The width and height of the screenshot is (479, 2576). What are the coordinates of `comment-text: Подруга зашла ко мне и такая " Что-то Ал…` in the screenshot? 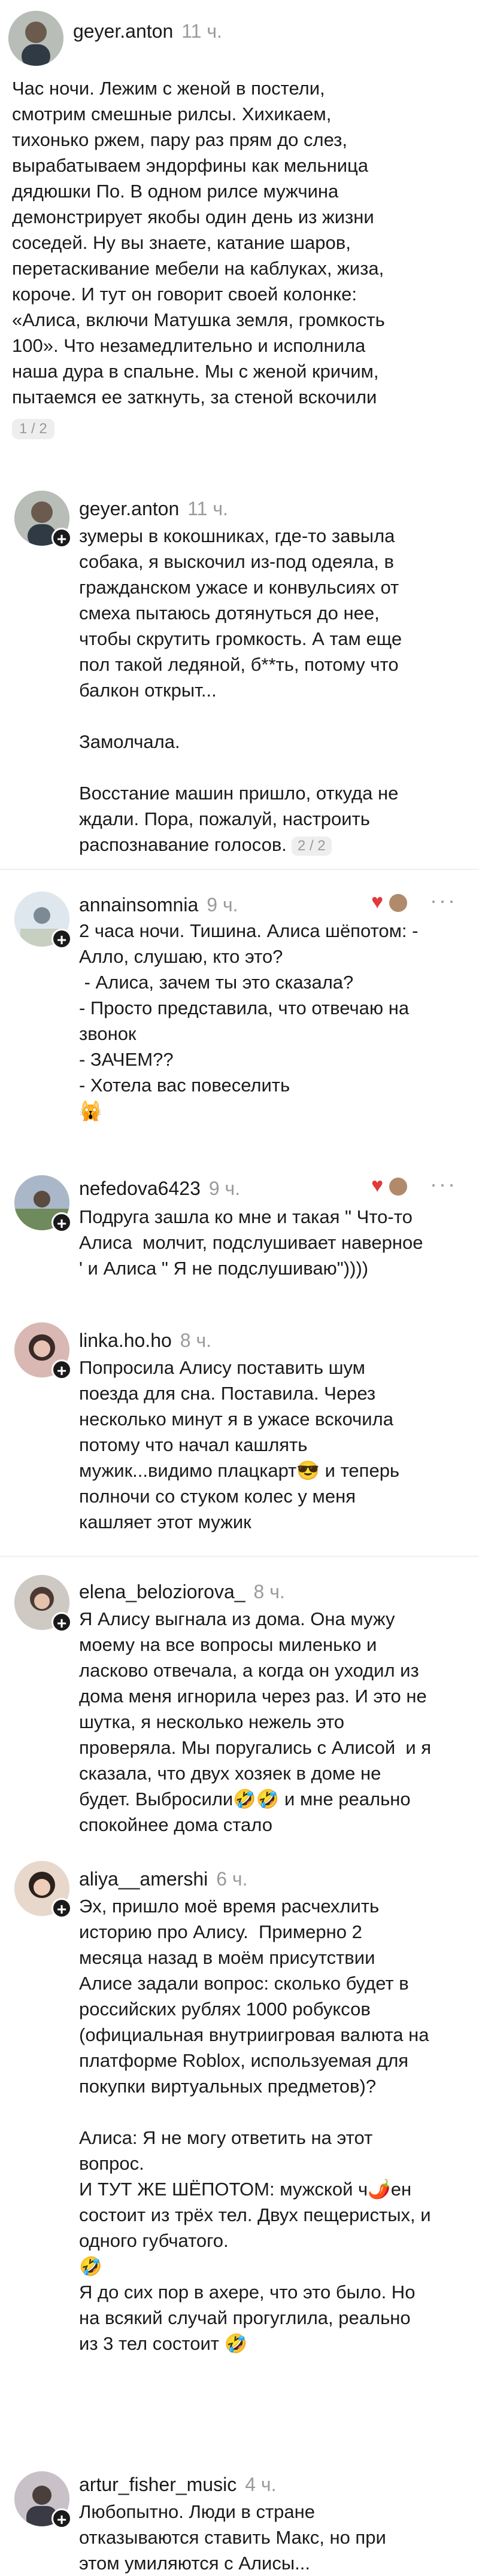 It's located at (251, 1242).